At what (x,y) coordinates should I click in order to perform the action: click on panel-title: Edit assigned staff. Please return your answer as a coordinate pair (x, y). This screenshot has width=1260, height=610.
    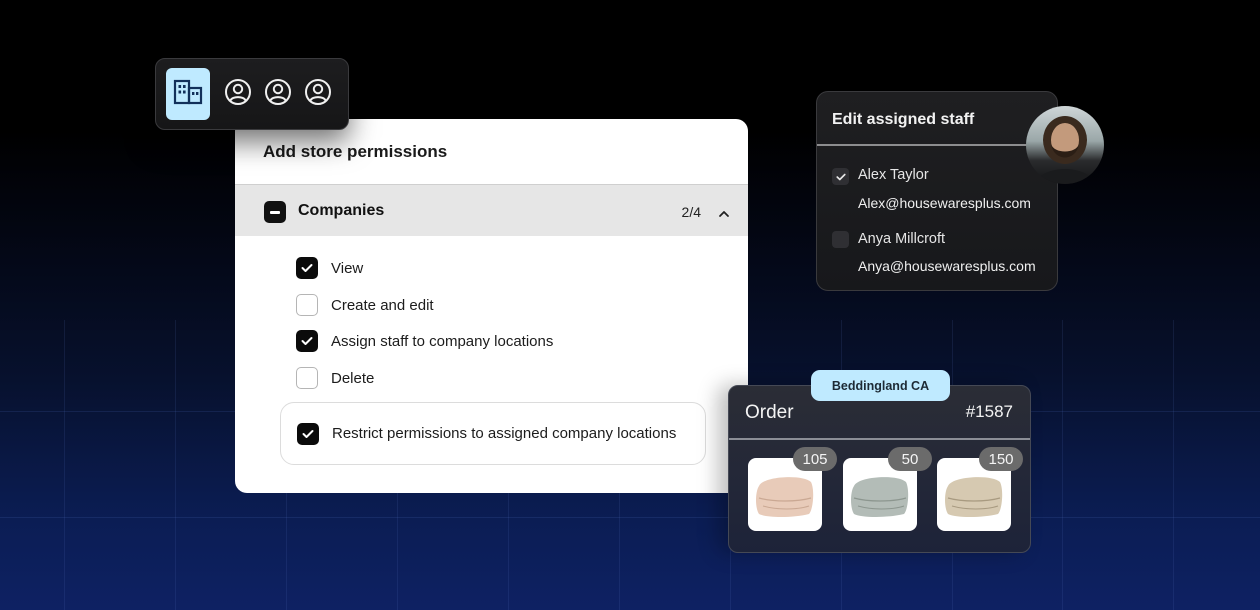
    Looking at the image, I should click on (903, 119).